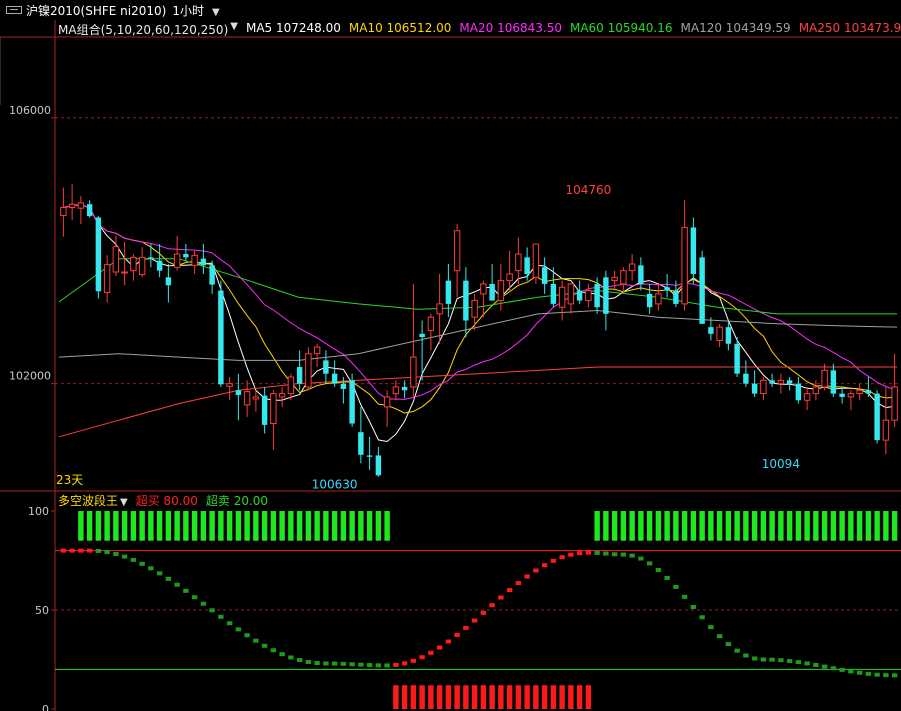  What do you see at coordinates (30, 376) in the screenshot?
I see `y-tick-label: 102000` at bounding box center [30, 376].